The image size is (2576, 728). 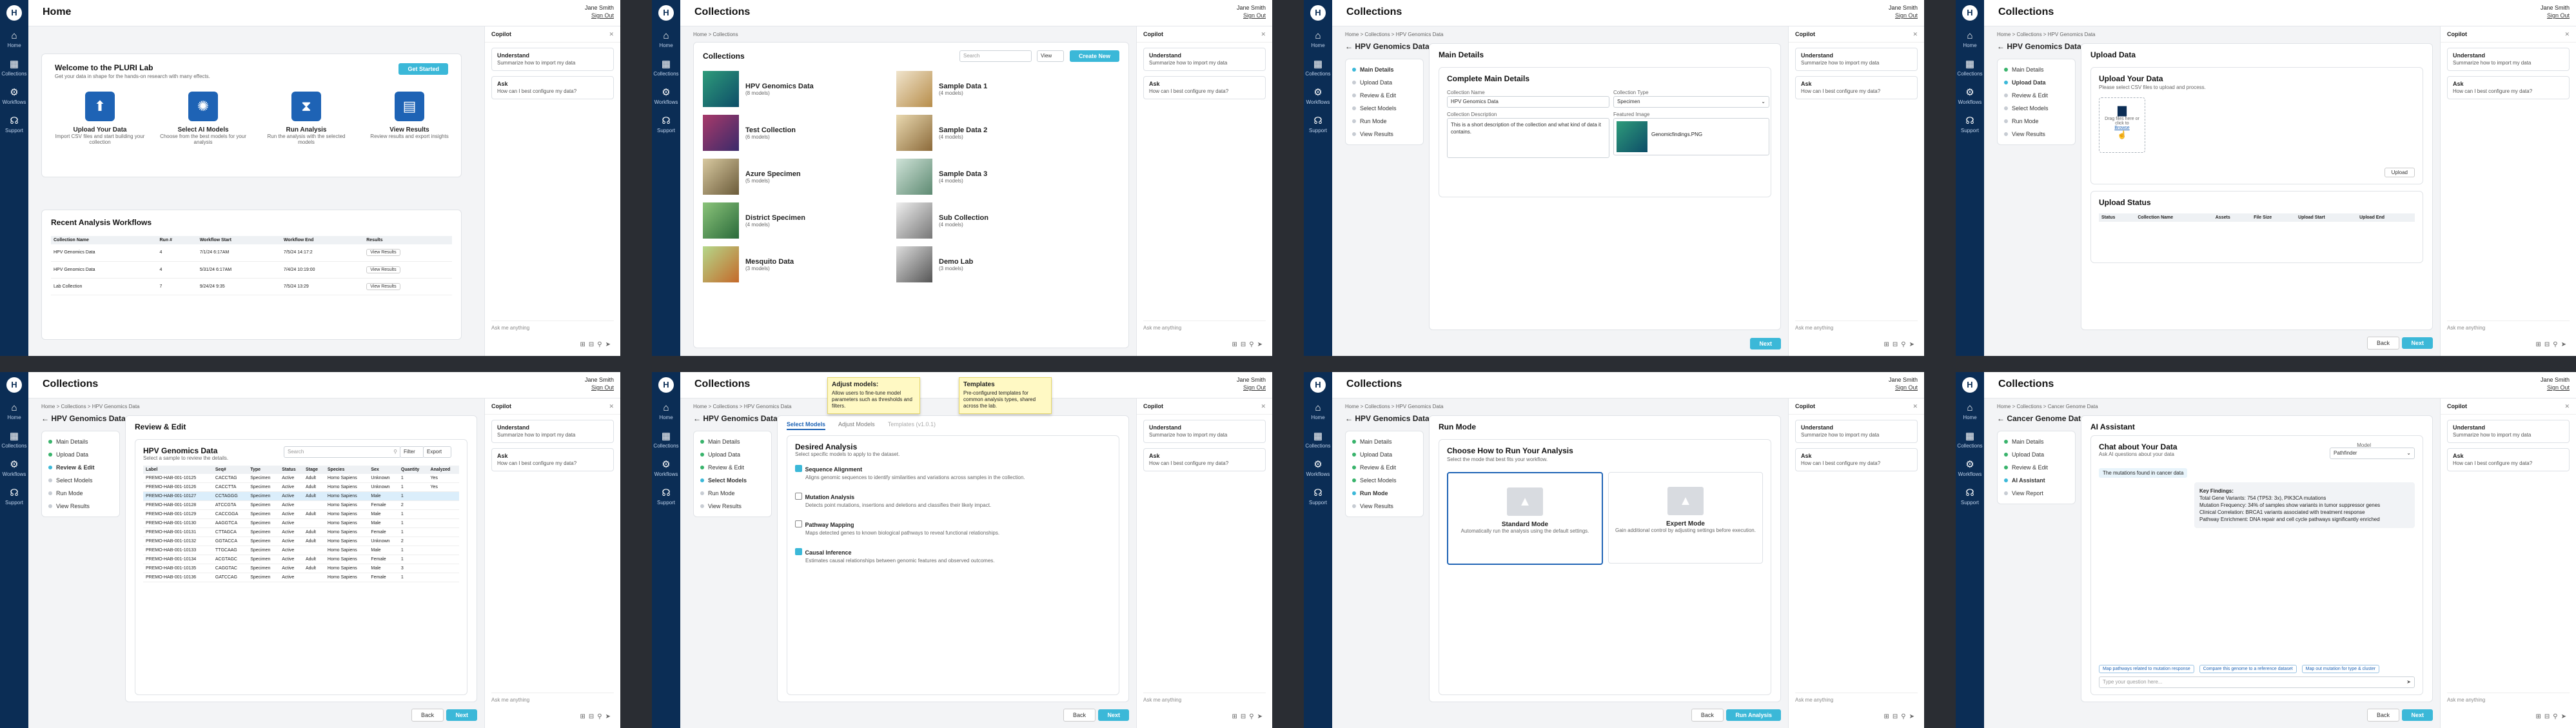 I want to click on run-analysis-button: Run Analysis, so click(x=1753, y=715).